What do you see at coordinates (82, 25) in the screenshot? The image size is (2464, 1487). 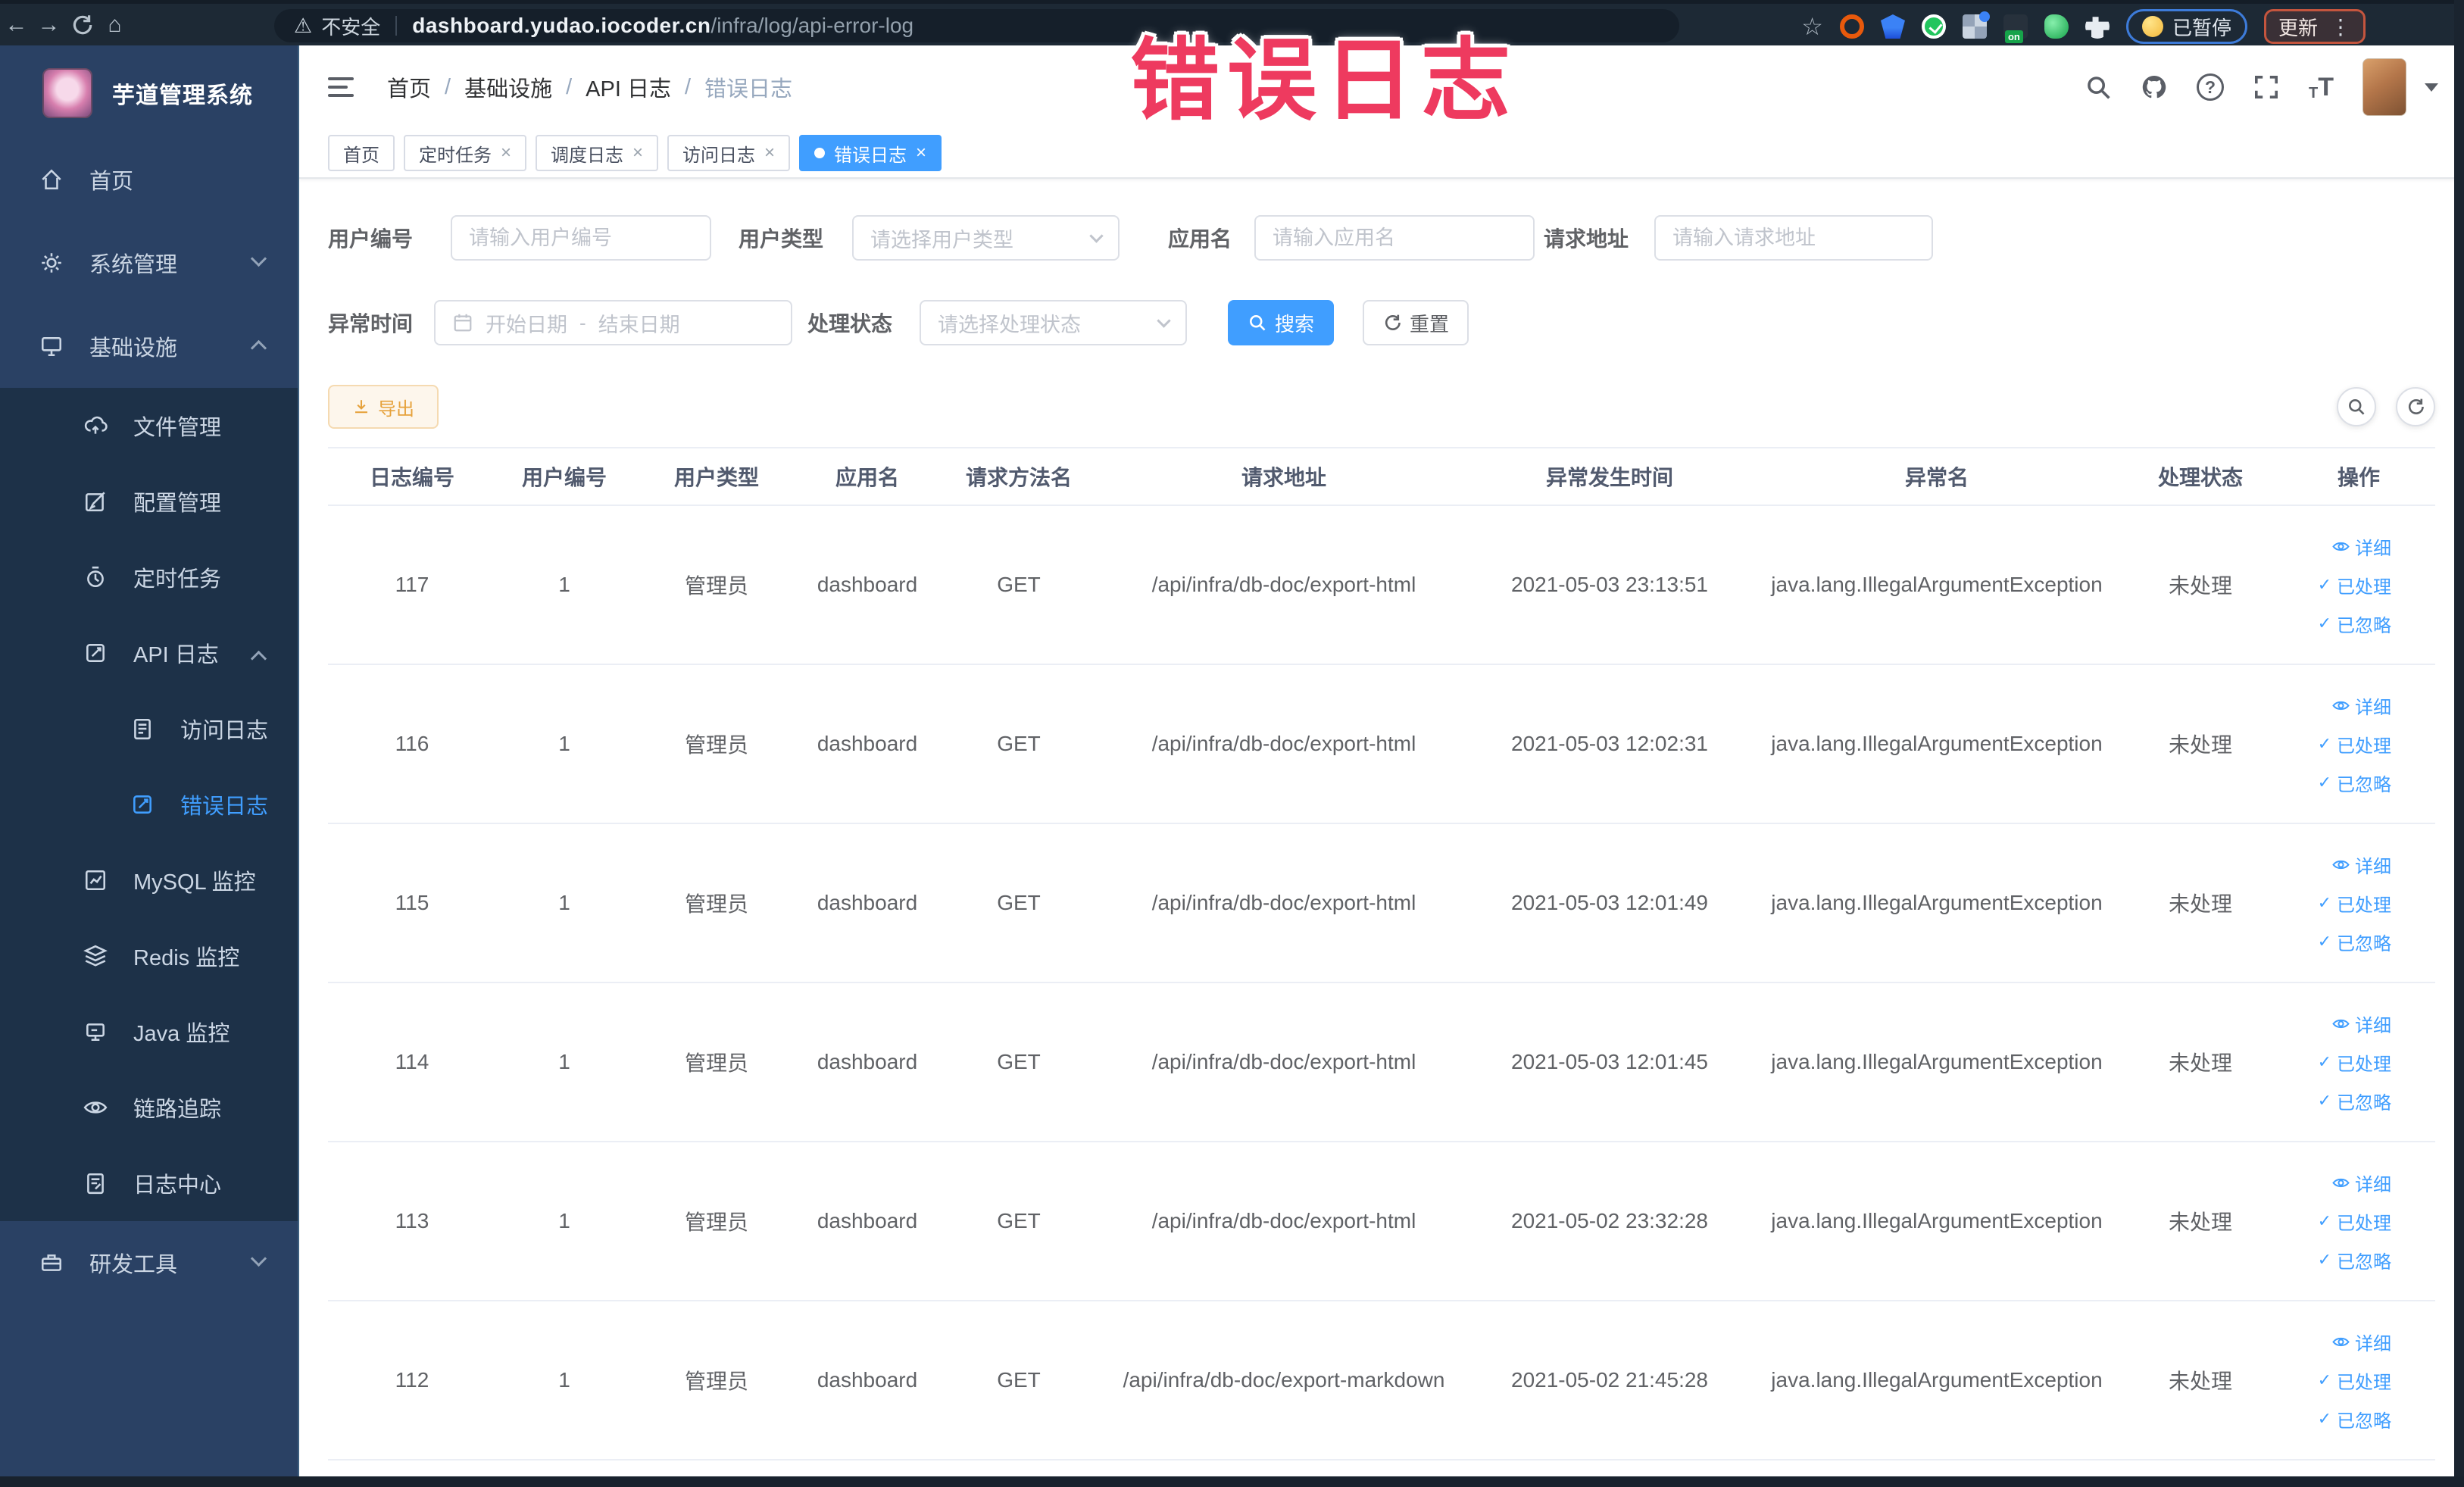 I see `browser-reload-icon` at bounding box center [82, 25].